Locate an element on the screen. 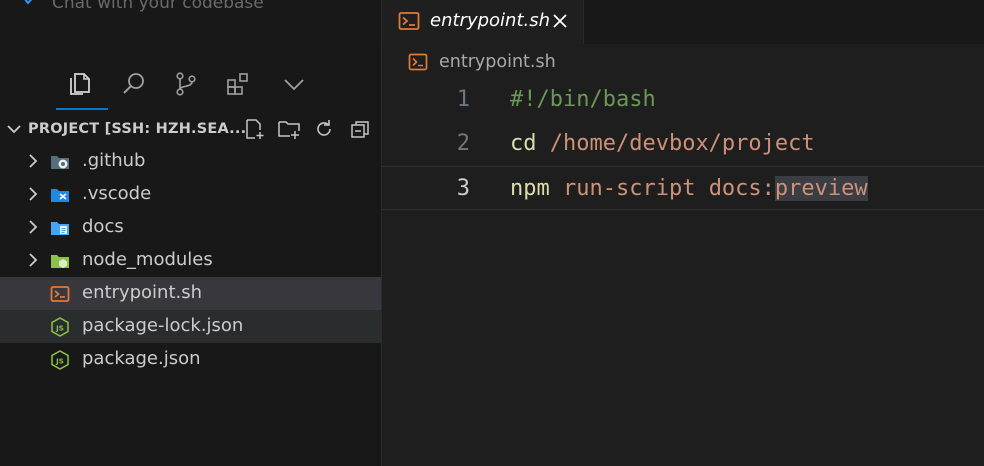  tree-item-entrypoint: entrypoint.sh is located at coordinates (190, 293).